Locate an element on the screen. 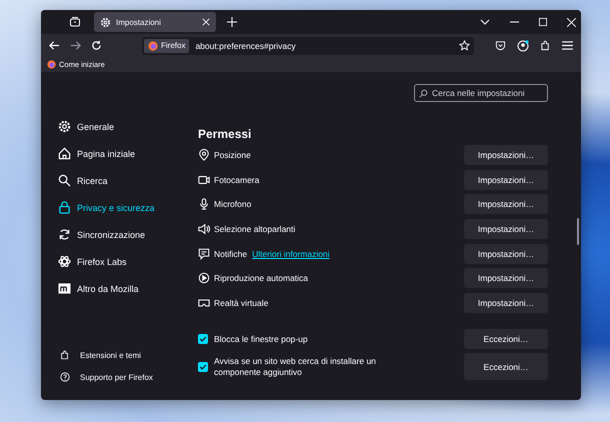 The image size is (610, 422). option-label: Blocca le finestre pop-up is located at coordinates (261, 339).